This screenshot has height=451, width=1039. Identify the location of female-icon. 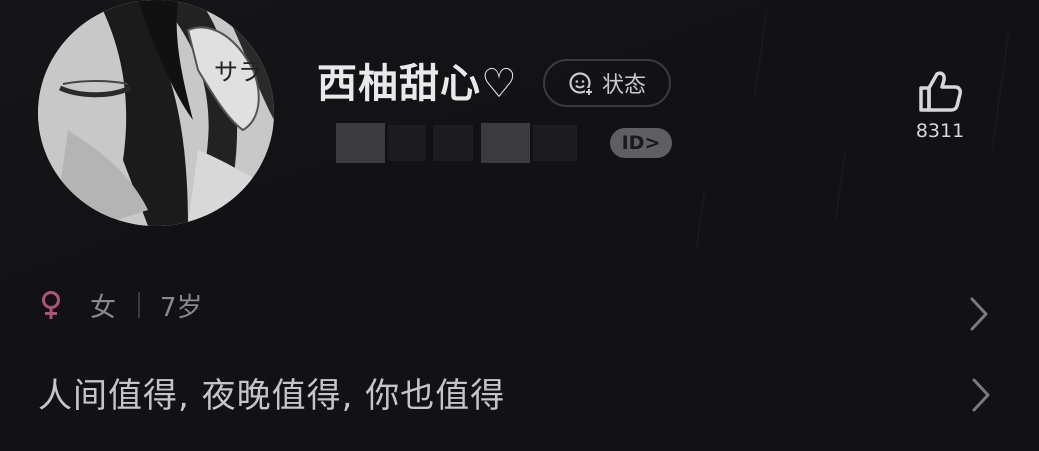
(51, 305).